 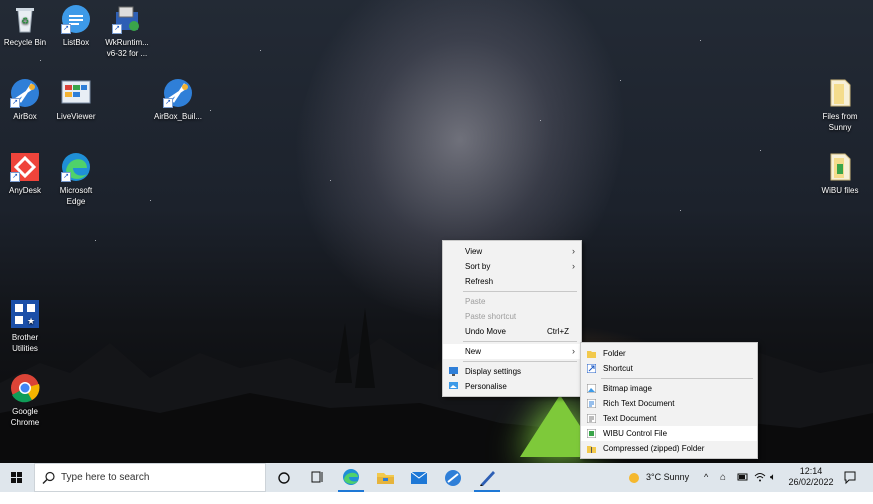 I want to click on notification-icon, so click(x=850, y=478).